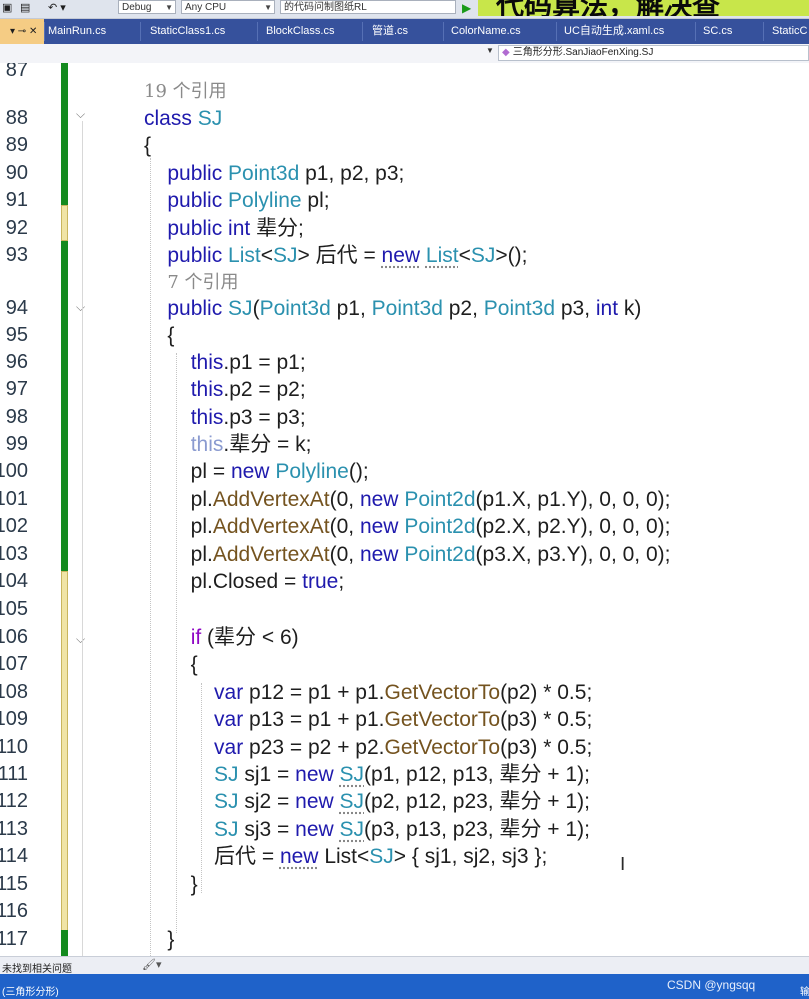 The image size is (809, 999). I want to click on platform-dropdown: Any CPU ▼, so click(228, 7).